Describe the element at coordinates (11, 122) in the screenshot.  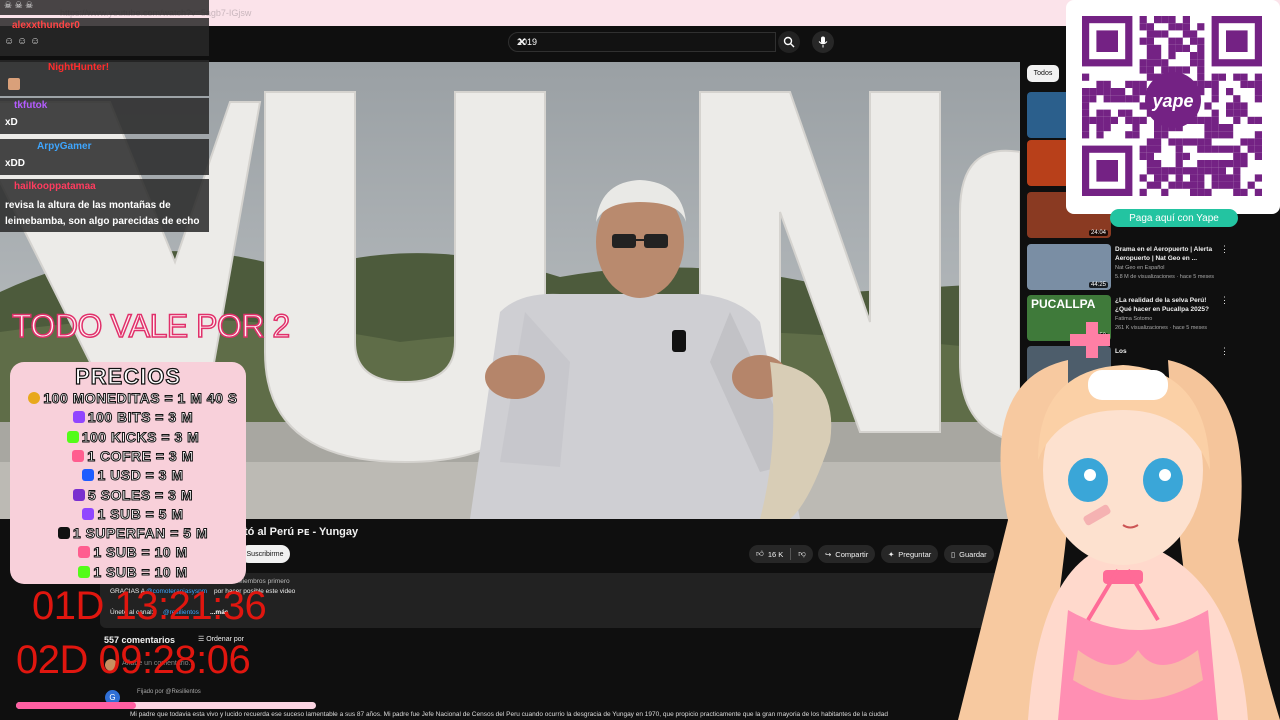
I see `chat-text: xD` at that location.